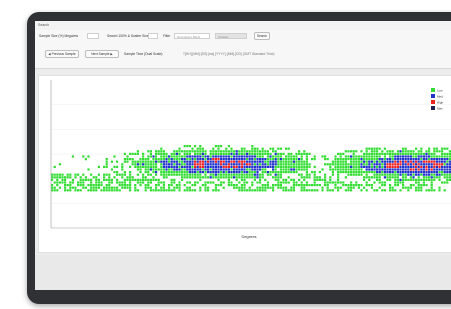 The image size is (451, 309). I want to click on filter-dropdown: Choose, so click(231, 36).